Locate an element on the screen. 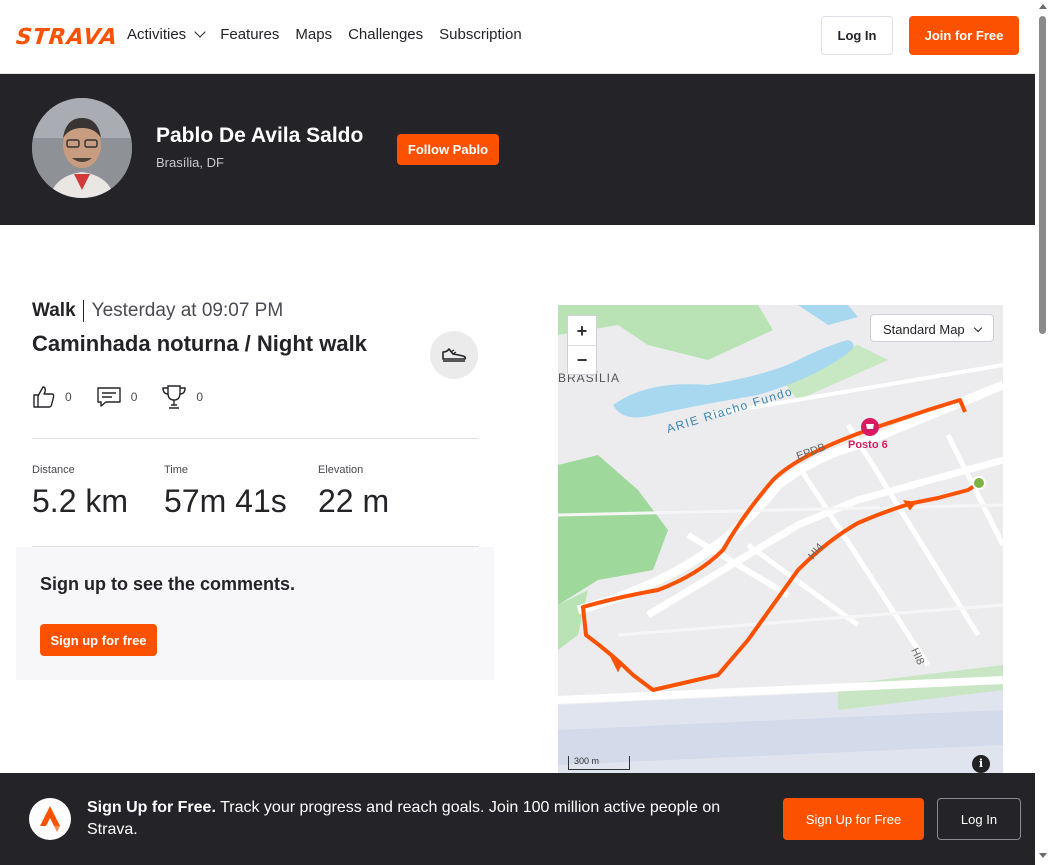 The width and height of the screenshot is (1050, 865). scroll-down-arrow-icon is located at coordinates (1043, 855).